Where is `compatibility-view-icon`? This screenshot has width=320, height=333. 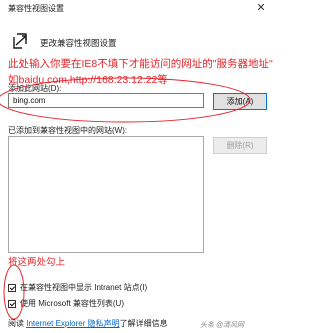 compatibility-view-icon is located at coordinates (20, 41).